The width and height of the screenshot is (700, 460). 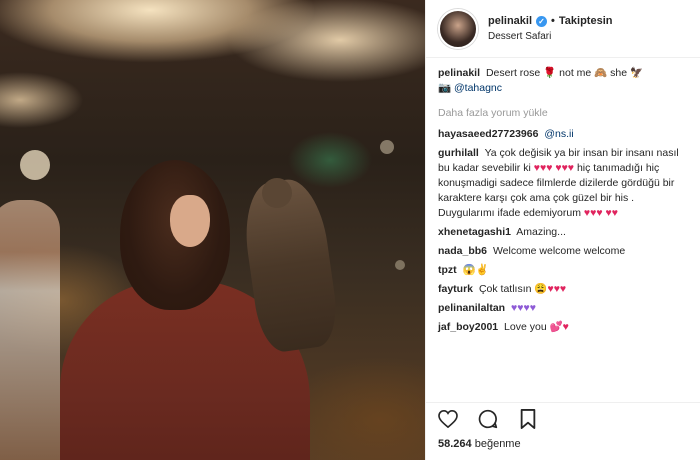 What do you see at coordinates (488, 419) in the screenshot?
I see `comment-icon` at bounding box center [488, 419].